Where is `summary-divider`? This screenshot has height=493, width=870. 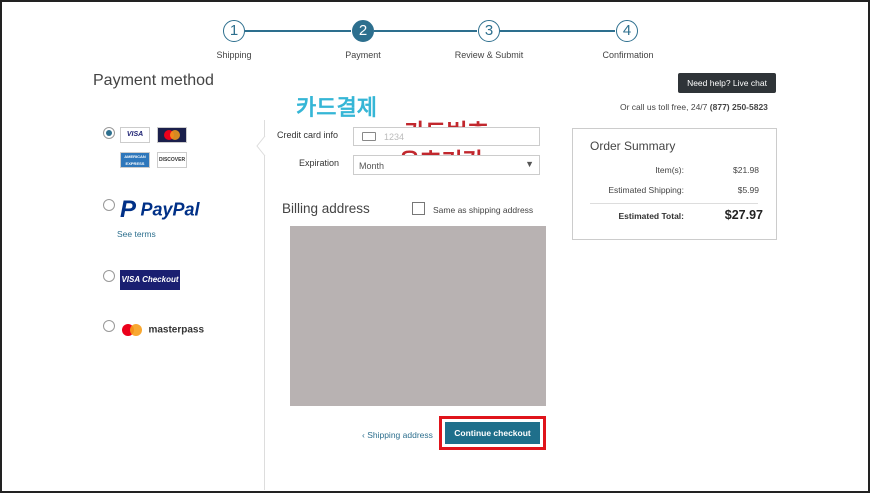
summary-divider is located at coordinates (674, 203).